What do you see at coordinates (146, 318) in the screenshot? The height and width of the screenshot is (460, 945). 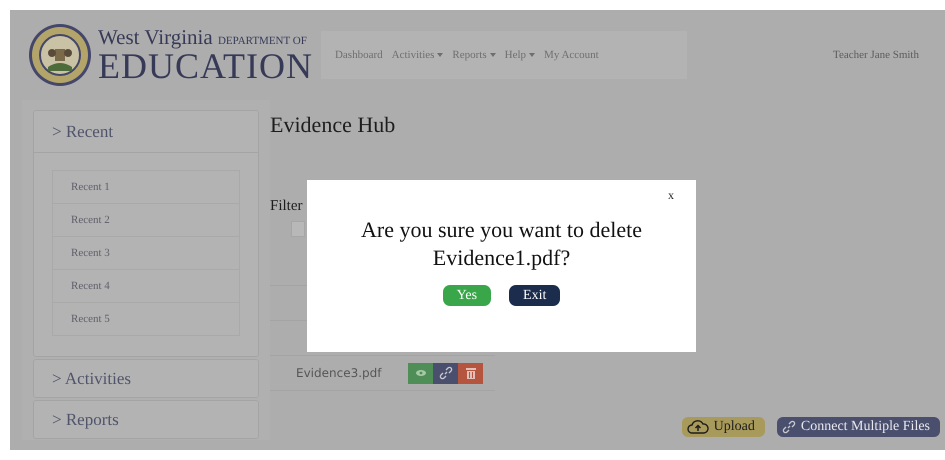 I see `recent-item: Recent 5` at bounding box center [146, 318].